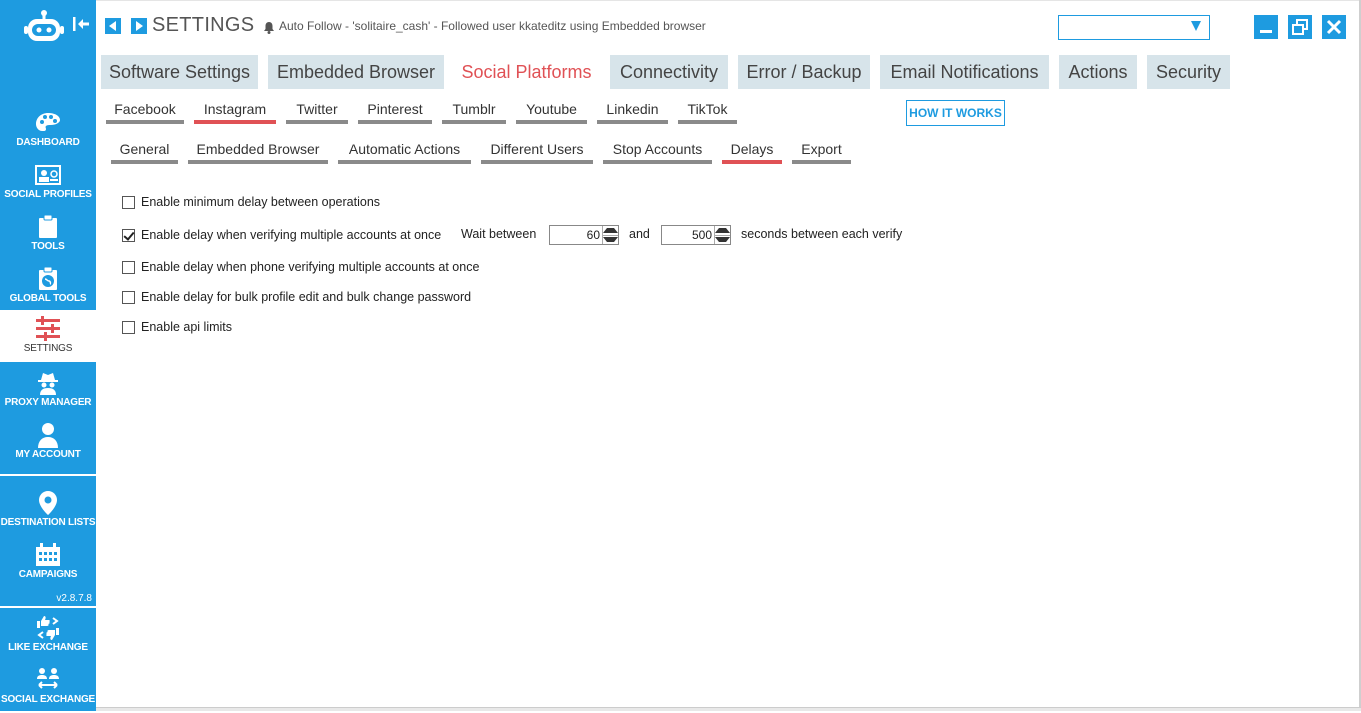 The image size is (1361, 713). What do you see at coordinates (48, 454) in the screenshot?
I see `sidebar-item-label: MY ACCOUNT` at bounding box center [48, 454].